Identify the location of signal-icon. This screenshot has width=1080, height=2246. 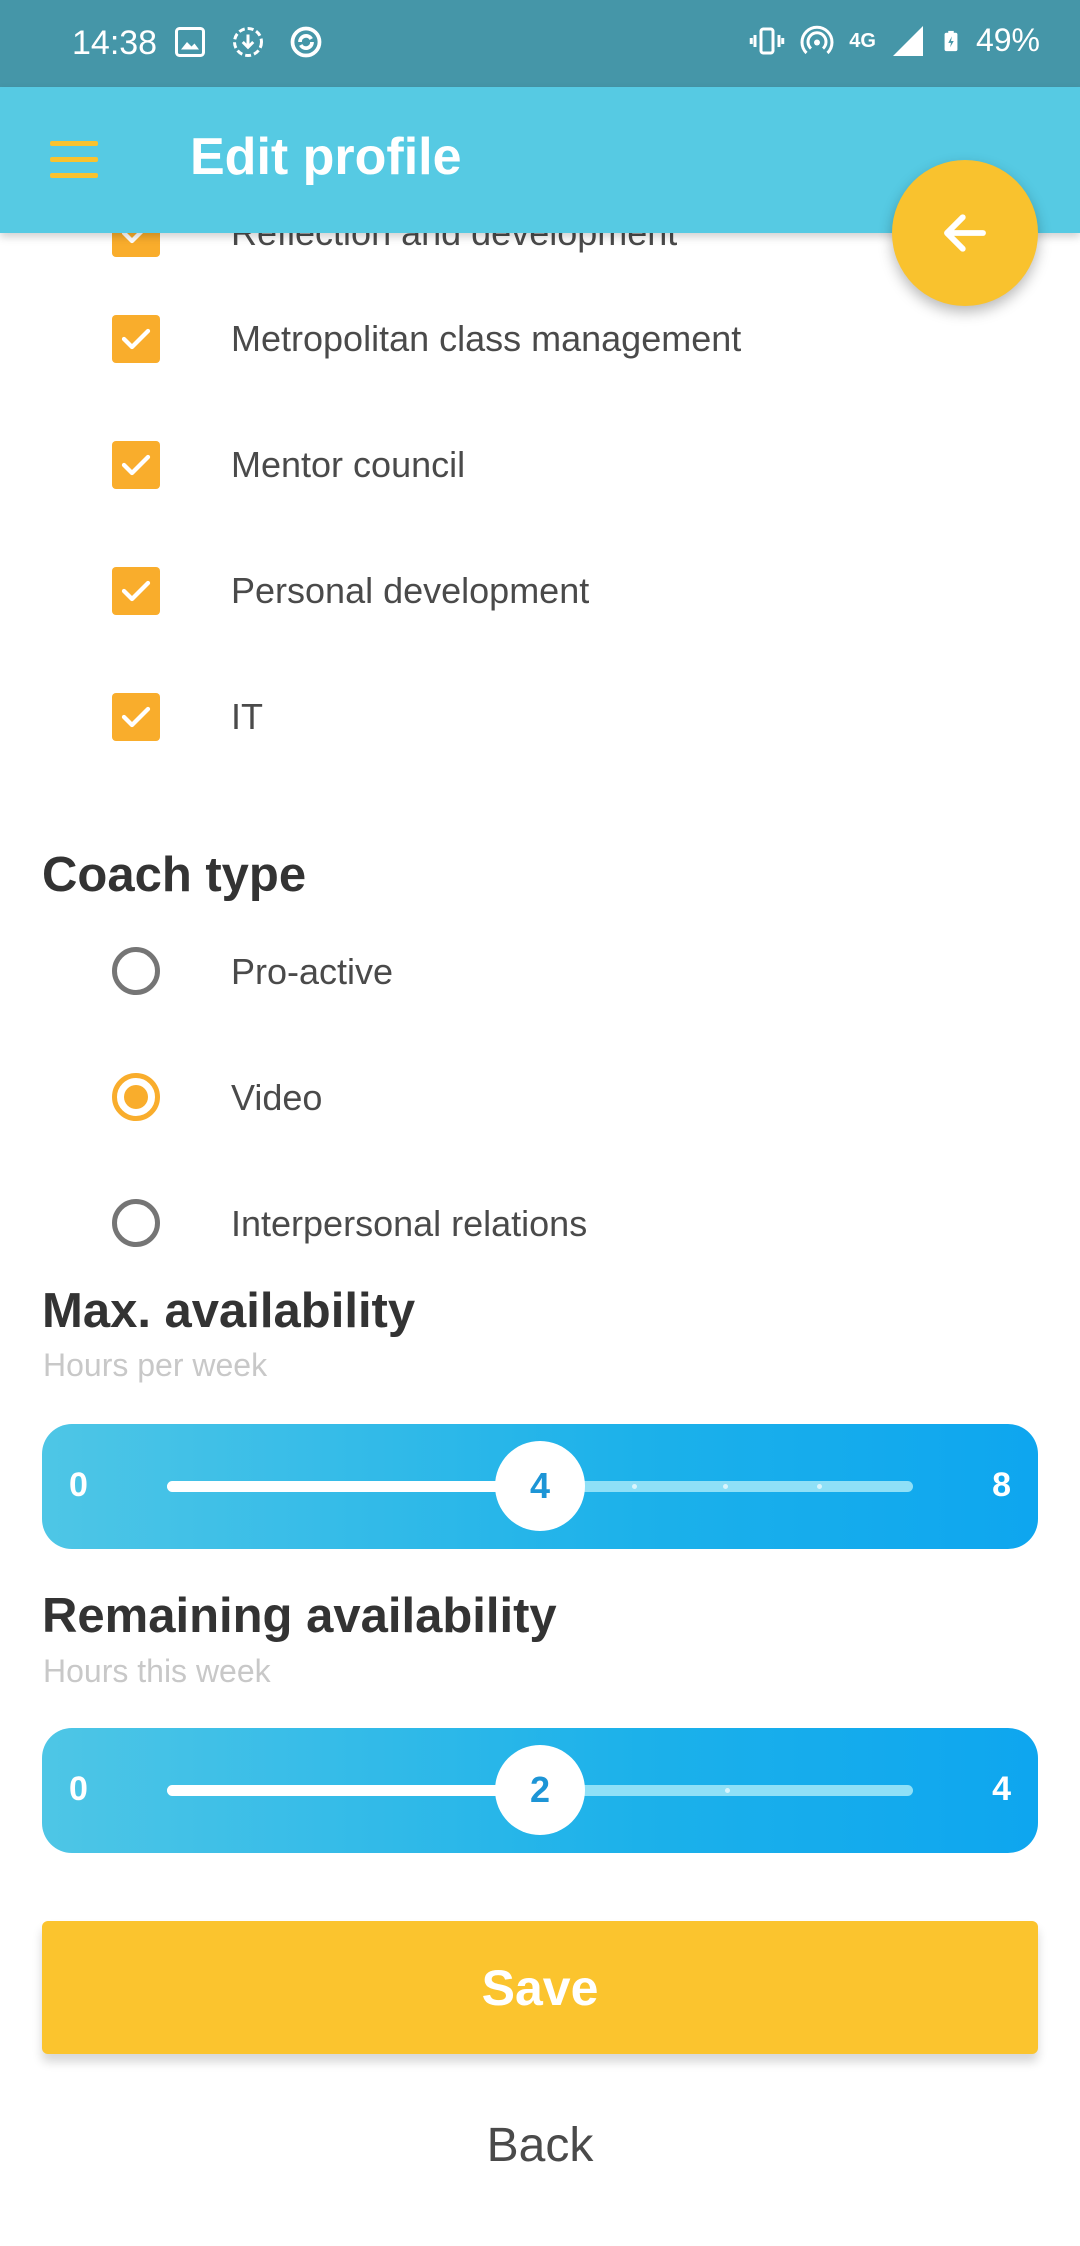
(907, 40).